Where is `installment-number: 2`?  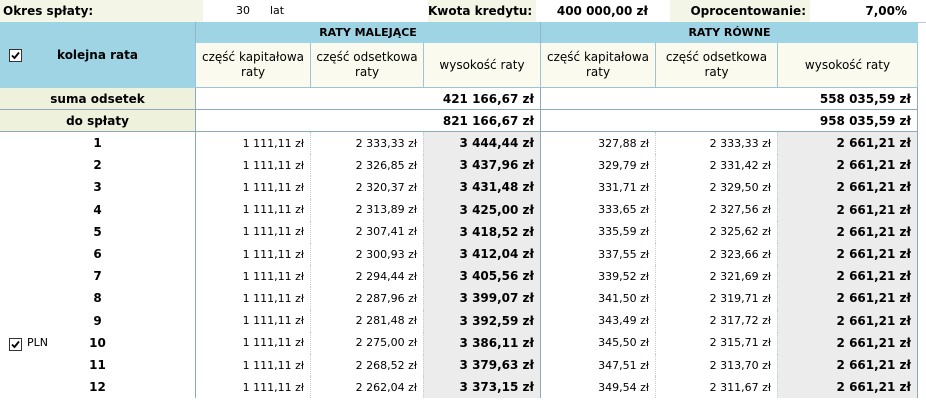
installment-number: 2 is located at coordinates (97, 165).